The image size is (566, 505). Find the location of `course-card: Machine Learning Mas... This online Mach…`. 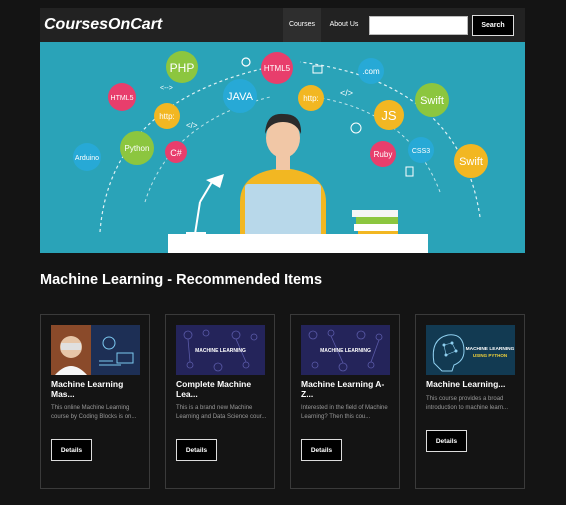

course-card: Machine Learning Mas... This online Mach… is located at coordinates (95, 401).